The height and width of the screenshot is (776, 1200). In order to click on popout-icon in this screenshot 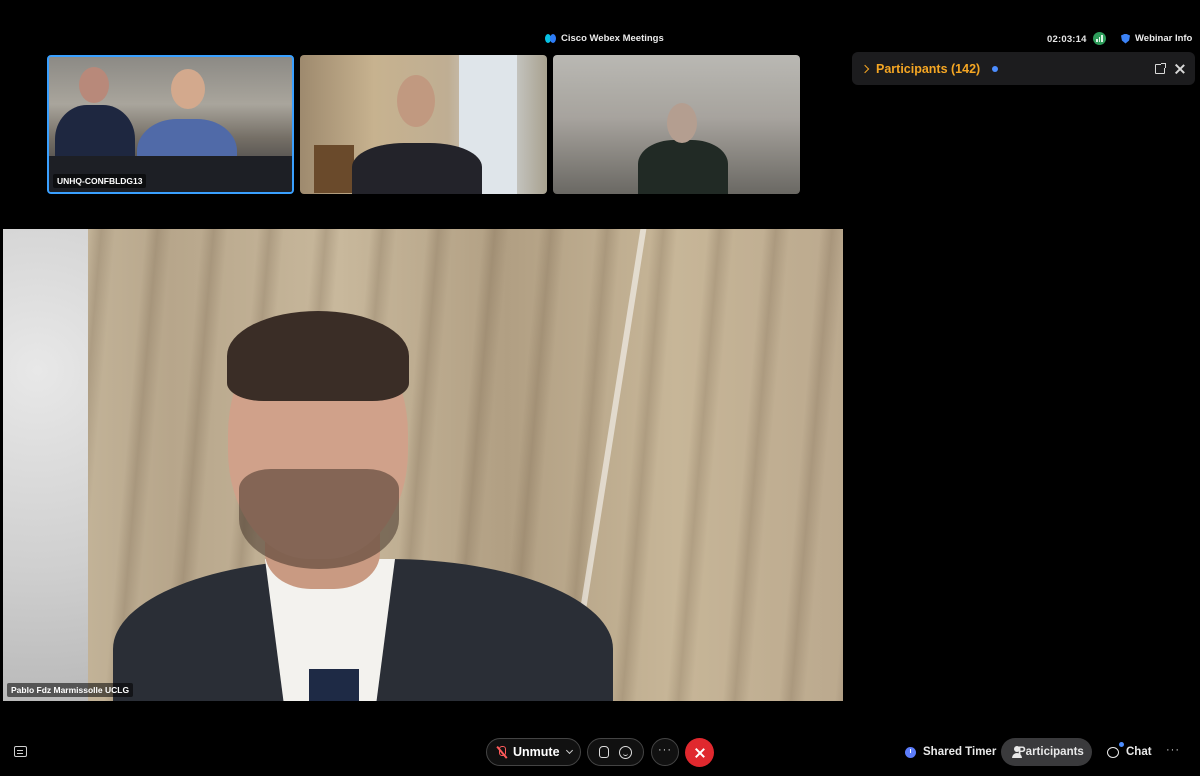, I will do `click(1160, 68)`.